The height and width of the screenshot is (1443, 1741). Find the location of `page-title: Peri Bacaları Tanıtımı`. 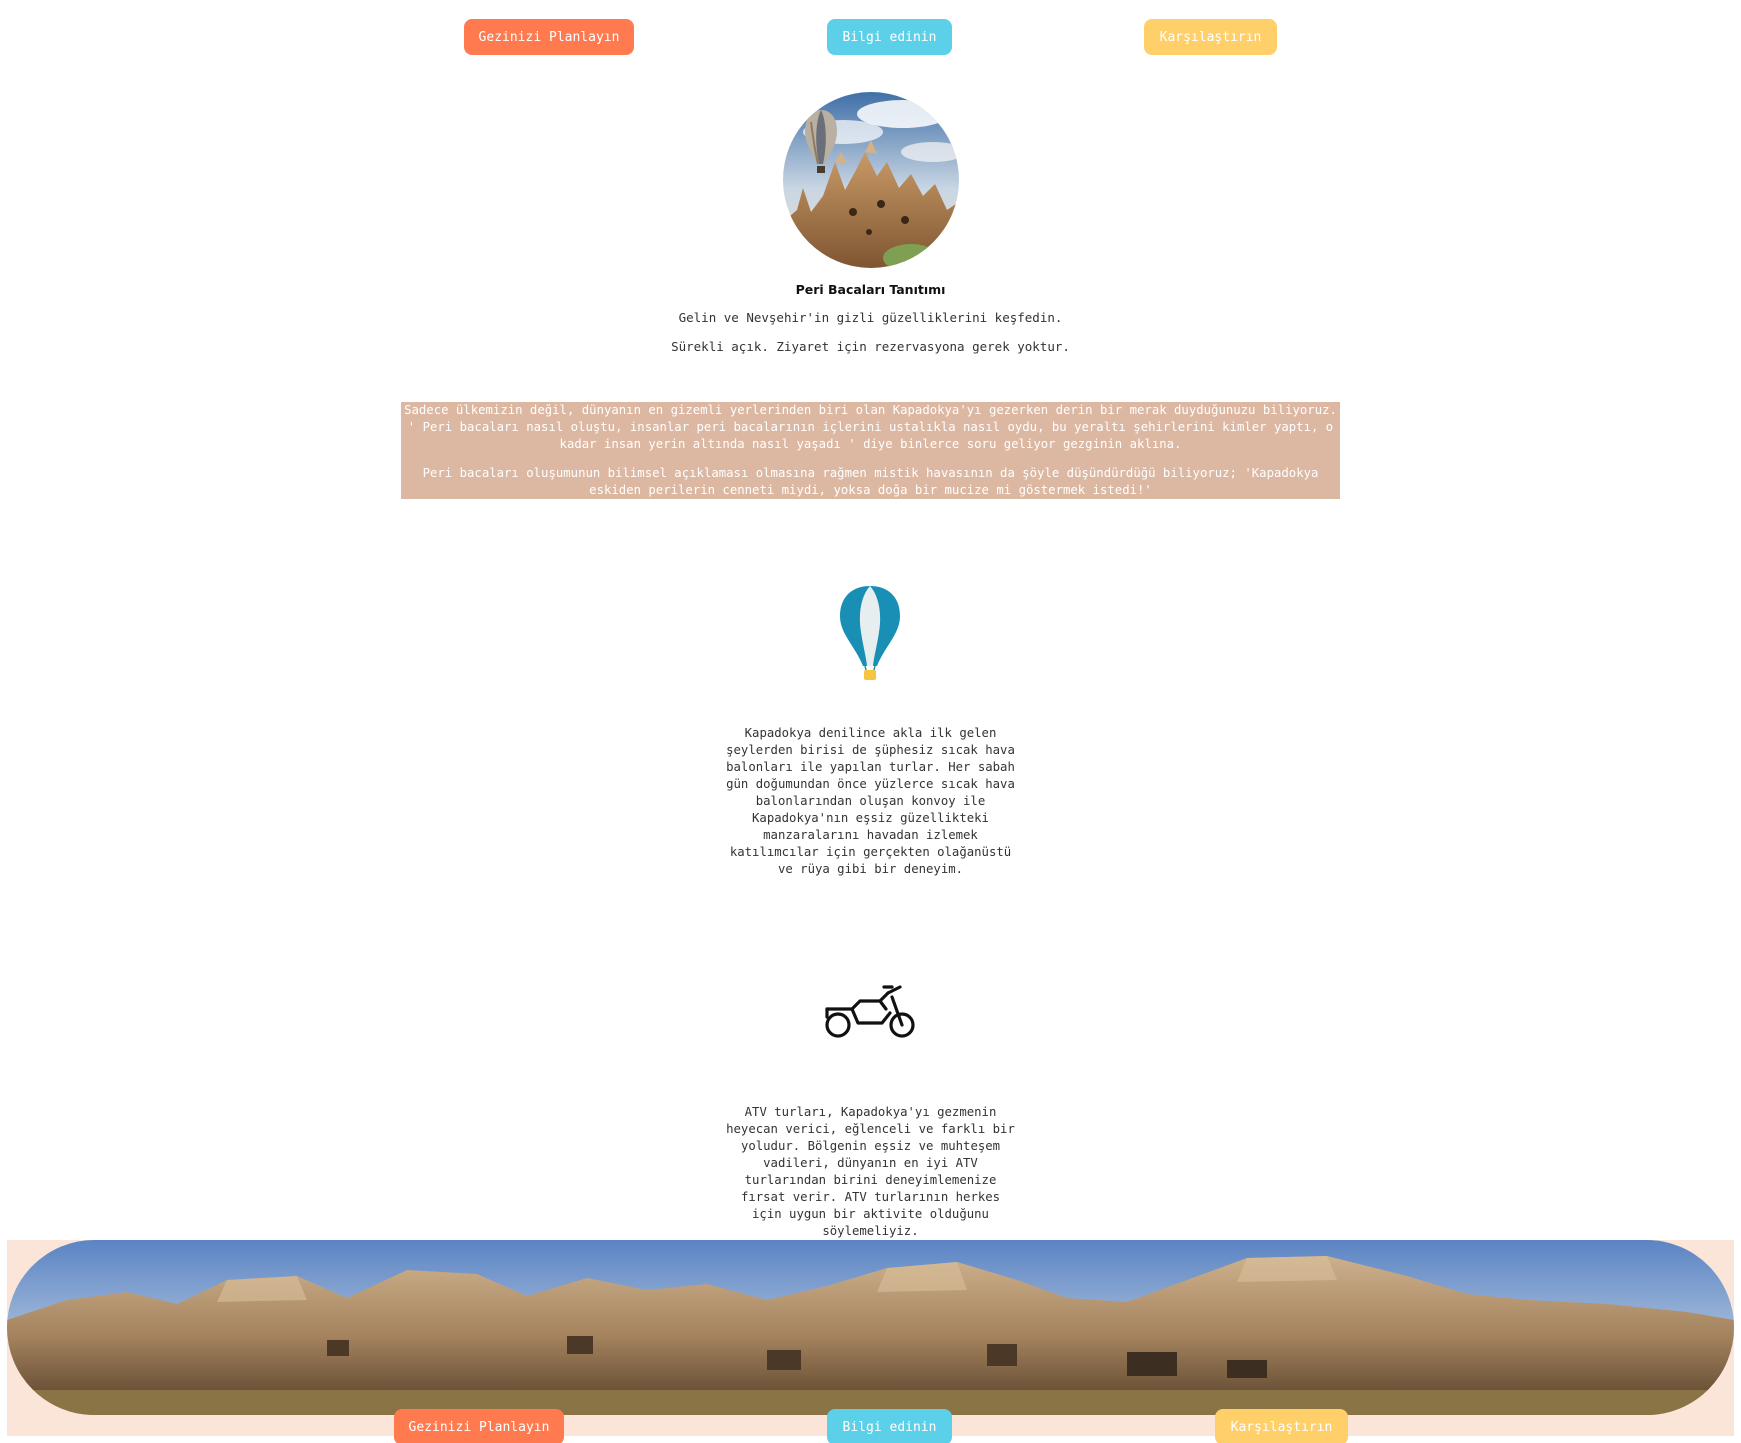

page-title: Peri Bacaları Tanıtımı is located at coordinates (870, 289).